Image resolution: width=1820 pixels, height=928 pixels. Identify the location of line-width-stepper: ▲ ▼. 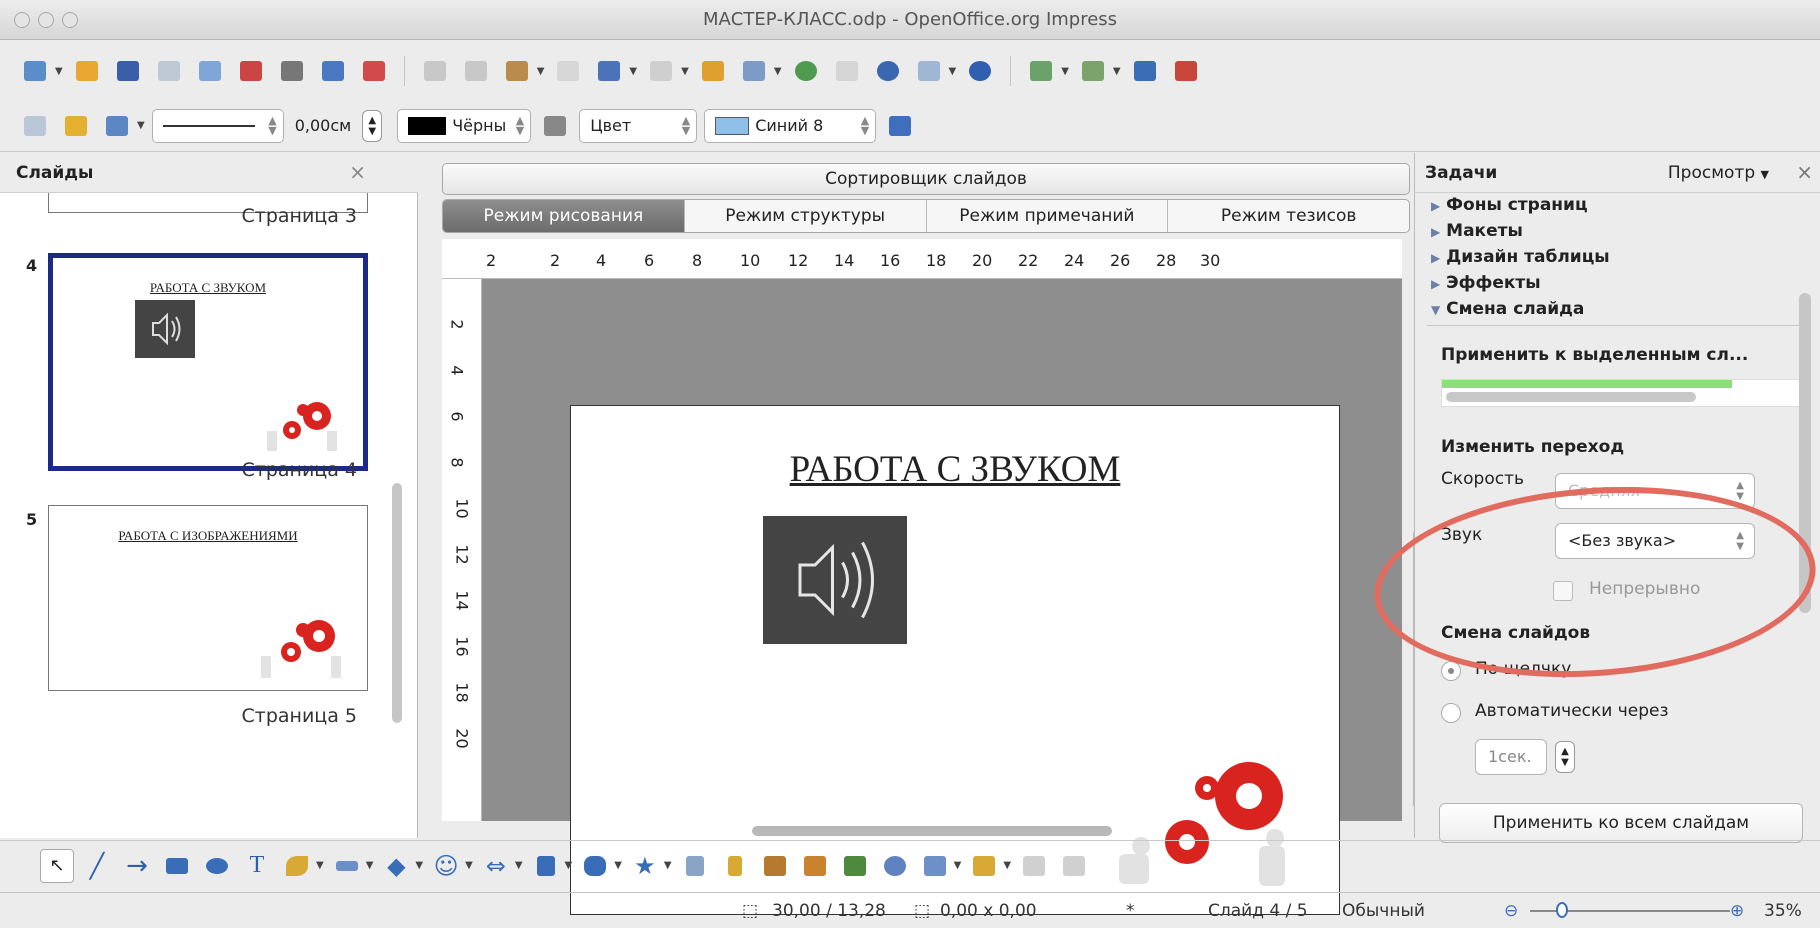
(372, 125).